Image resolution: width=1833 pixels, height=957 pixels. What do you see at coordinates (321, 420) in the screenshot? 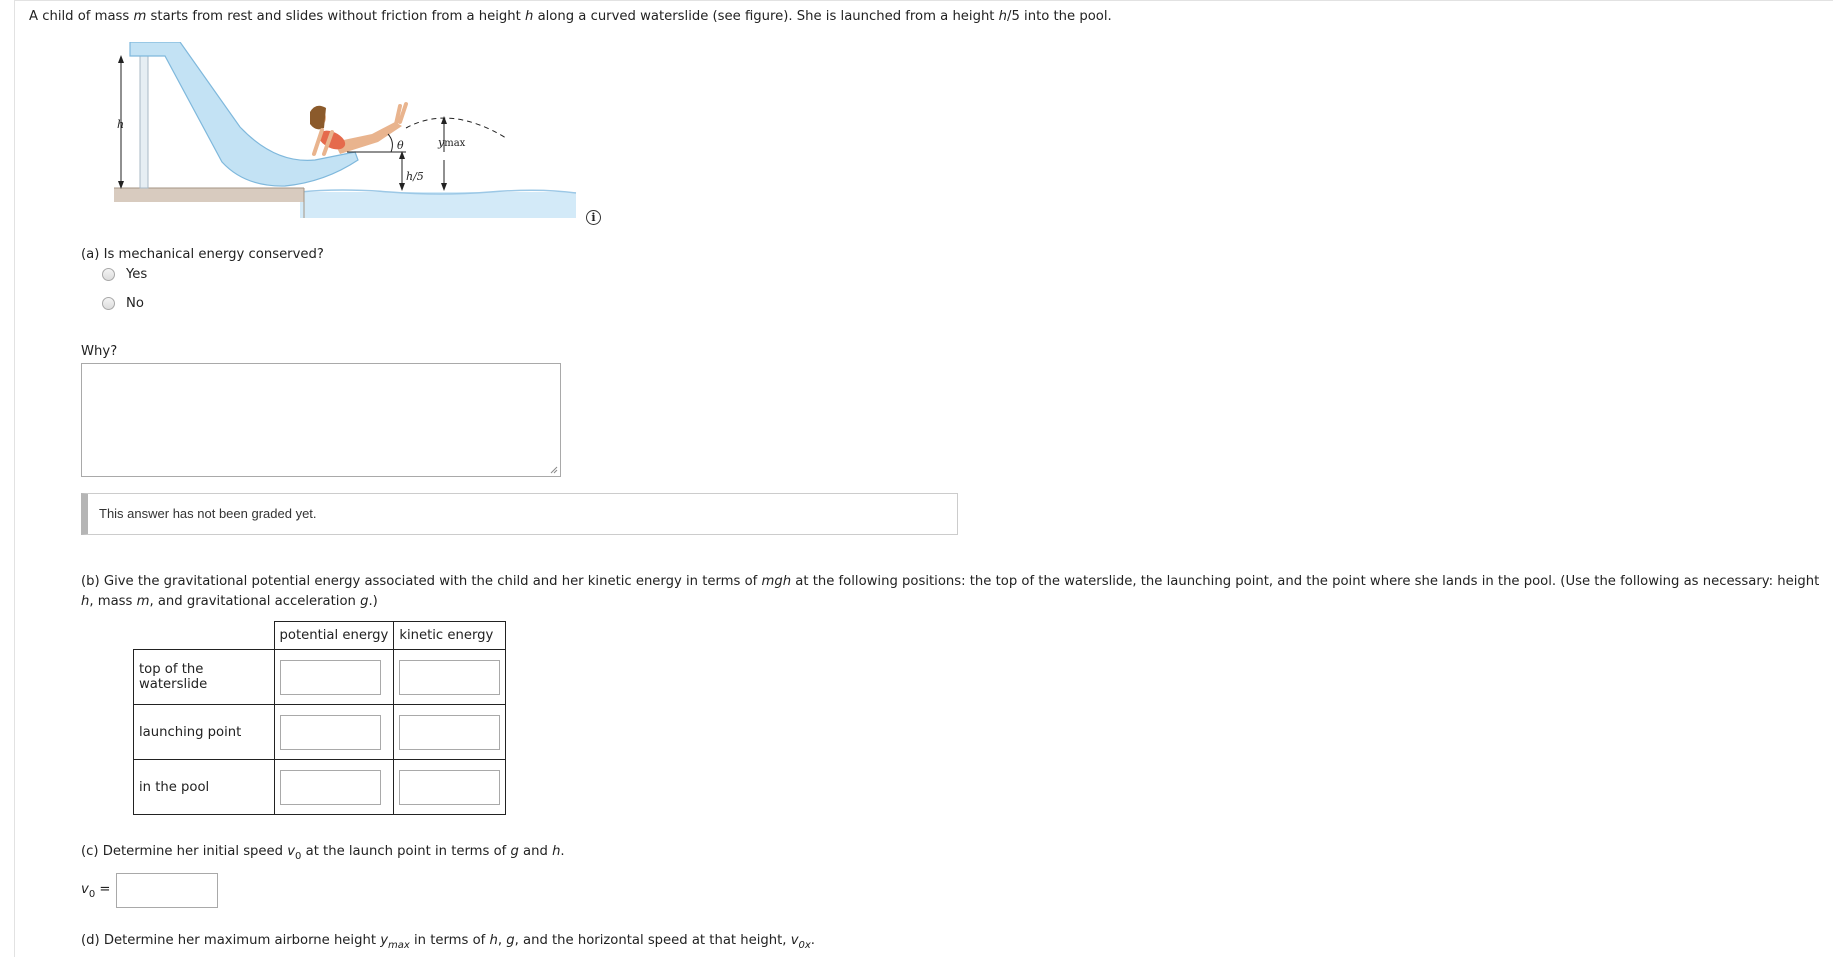
I see `why-textarea` at bounding box center [321, 420].